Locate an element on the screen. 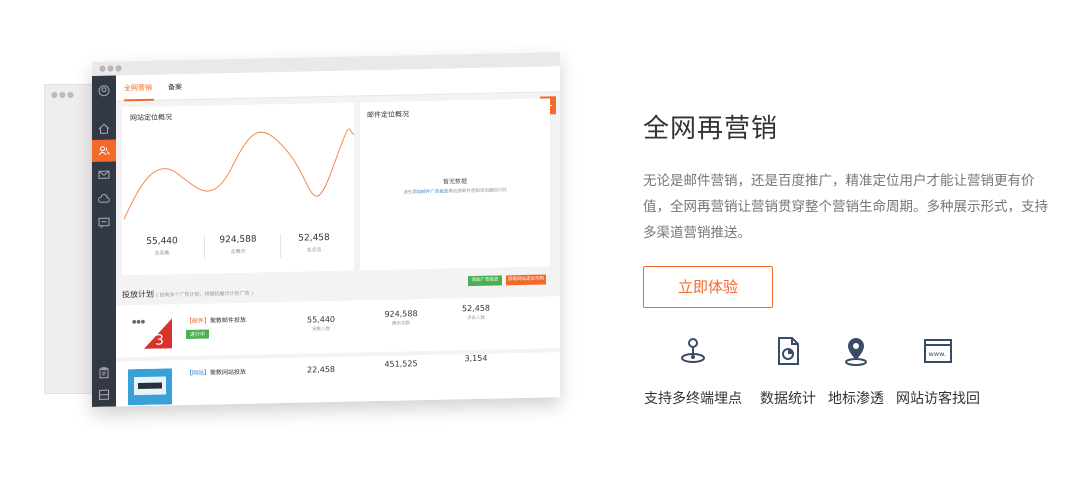  status-badge: 进行中 is located at coordinates (198, 334).